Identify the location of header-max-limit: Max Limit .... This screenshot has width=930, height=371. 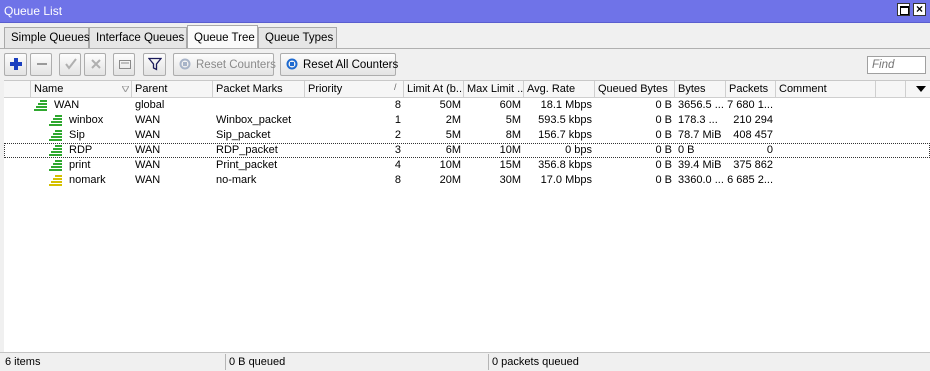
(494, 89).